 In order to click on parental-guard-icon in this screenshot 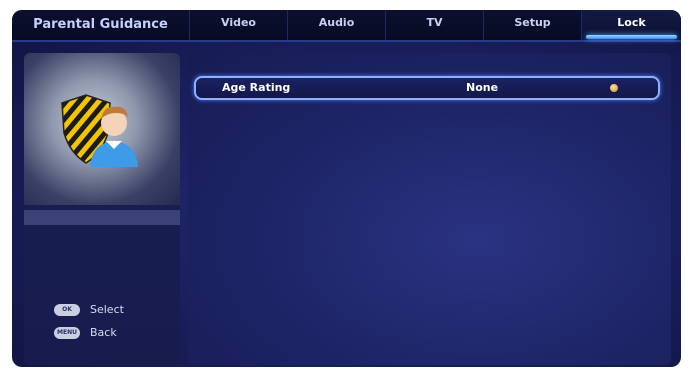, I will do `click(99, 130)`.